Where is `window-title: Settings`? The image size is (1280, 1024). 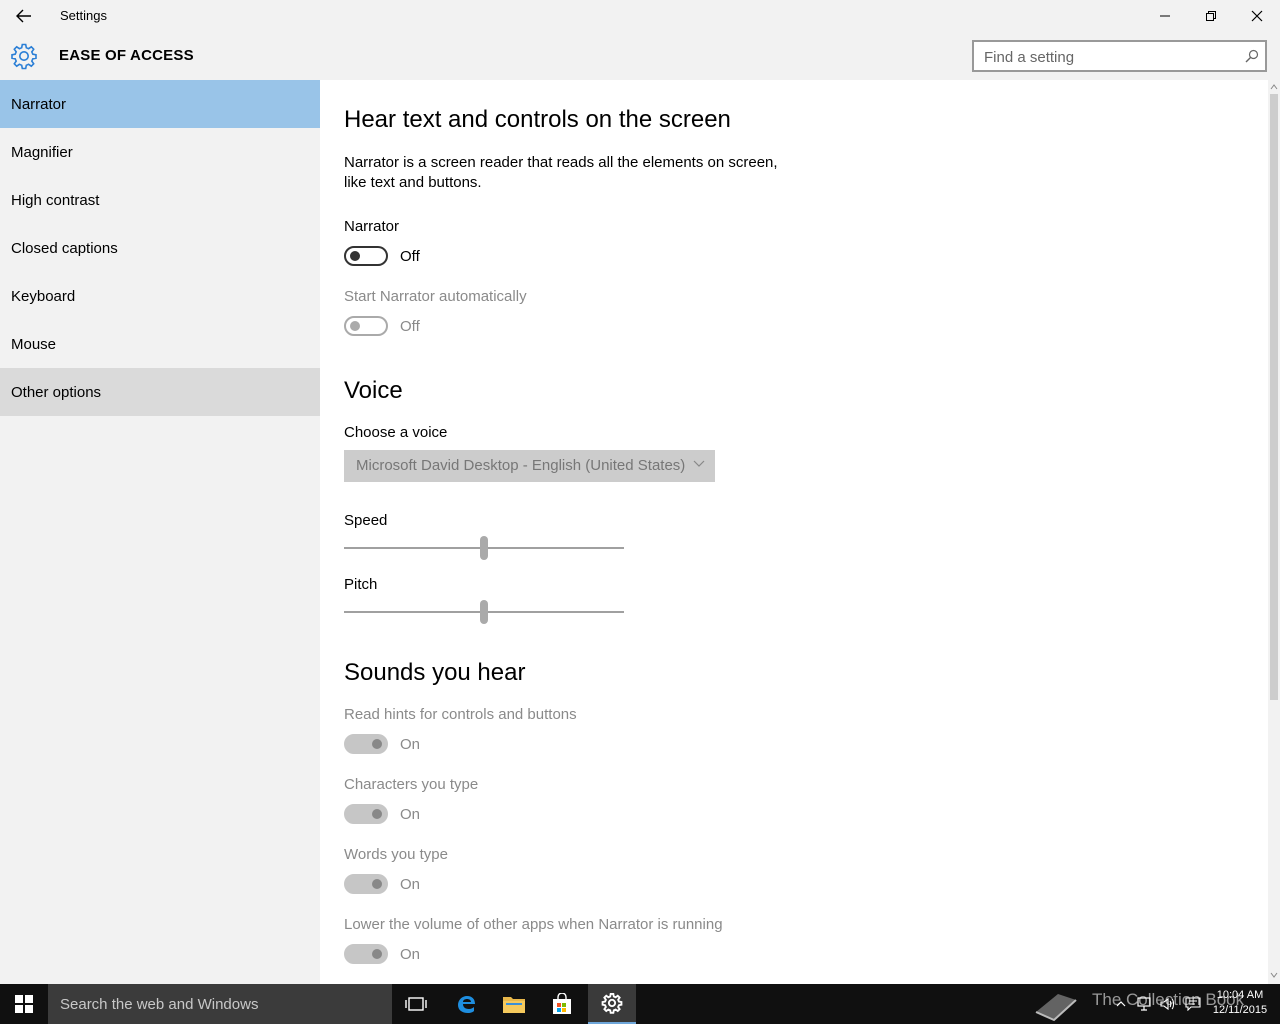 window-title: Settings is located at coordinates (83, 15).